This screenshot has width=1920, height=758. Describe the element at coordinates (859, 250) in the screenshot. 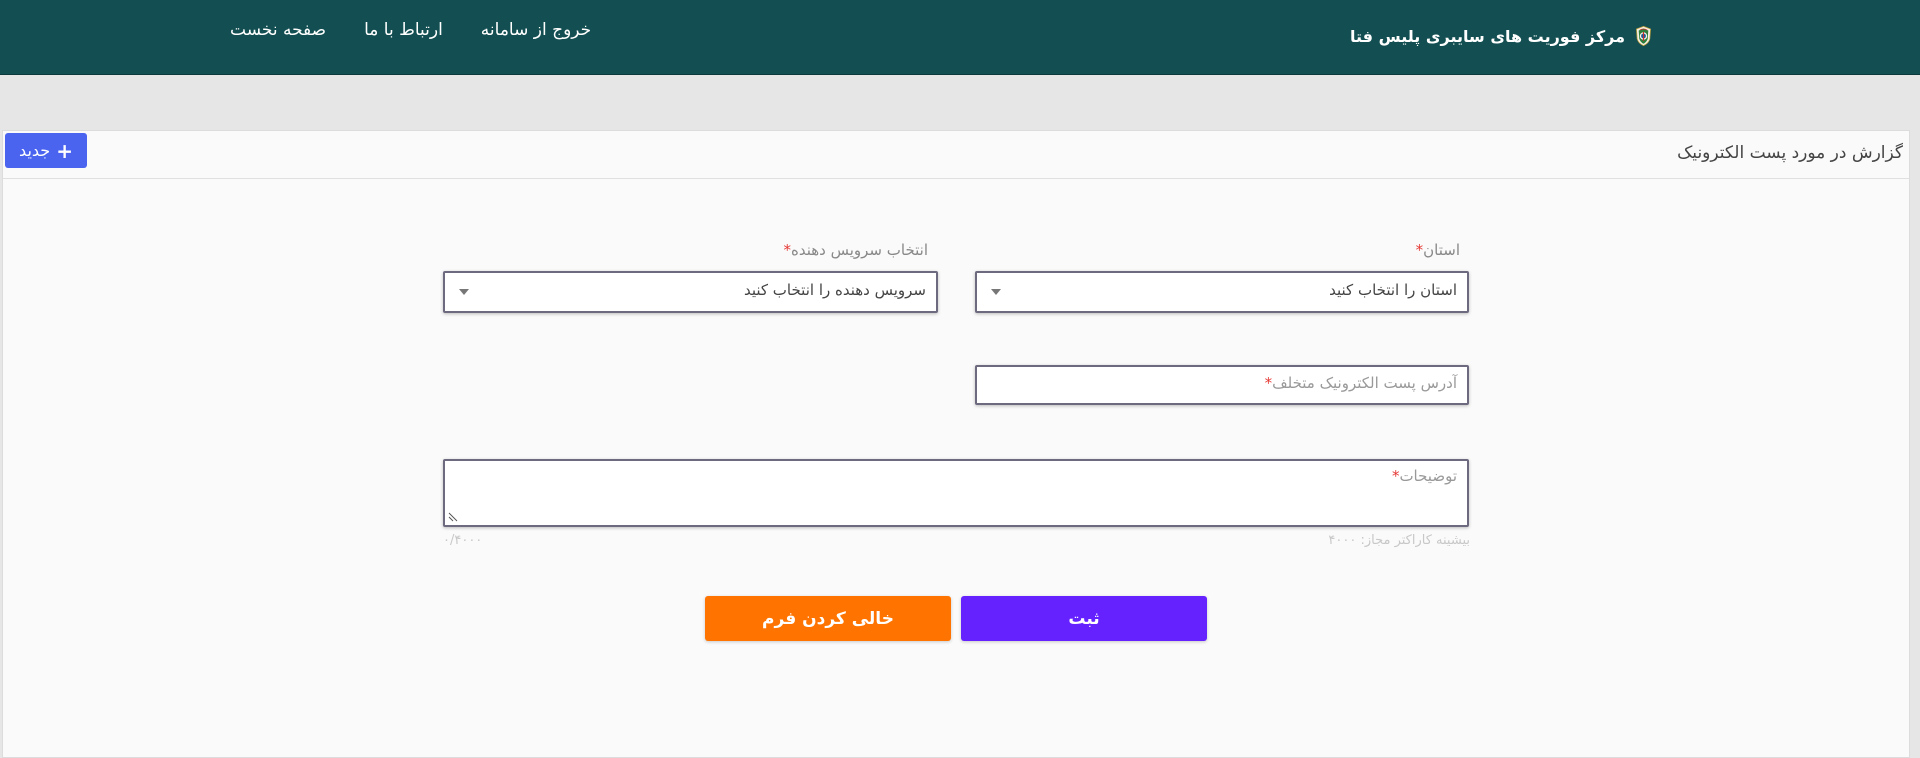

I see `service-provider-label-text: انتخاب سرویس دهنده` at that location.